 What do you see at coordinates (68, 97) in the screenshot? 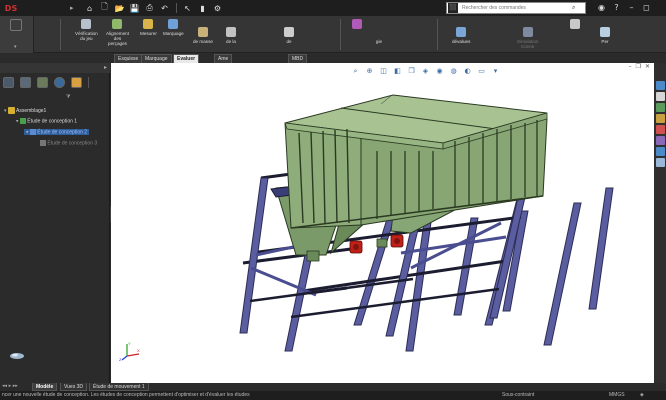
I see `filter-icon: ⧩` at bounding box center [68, 97].